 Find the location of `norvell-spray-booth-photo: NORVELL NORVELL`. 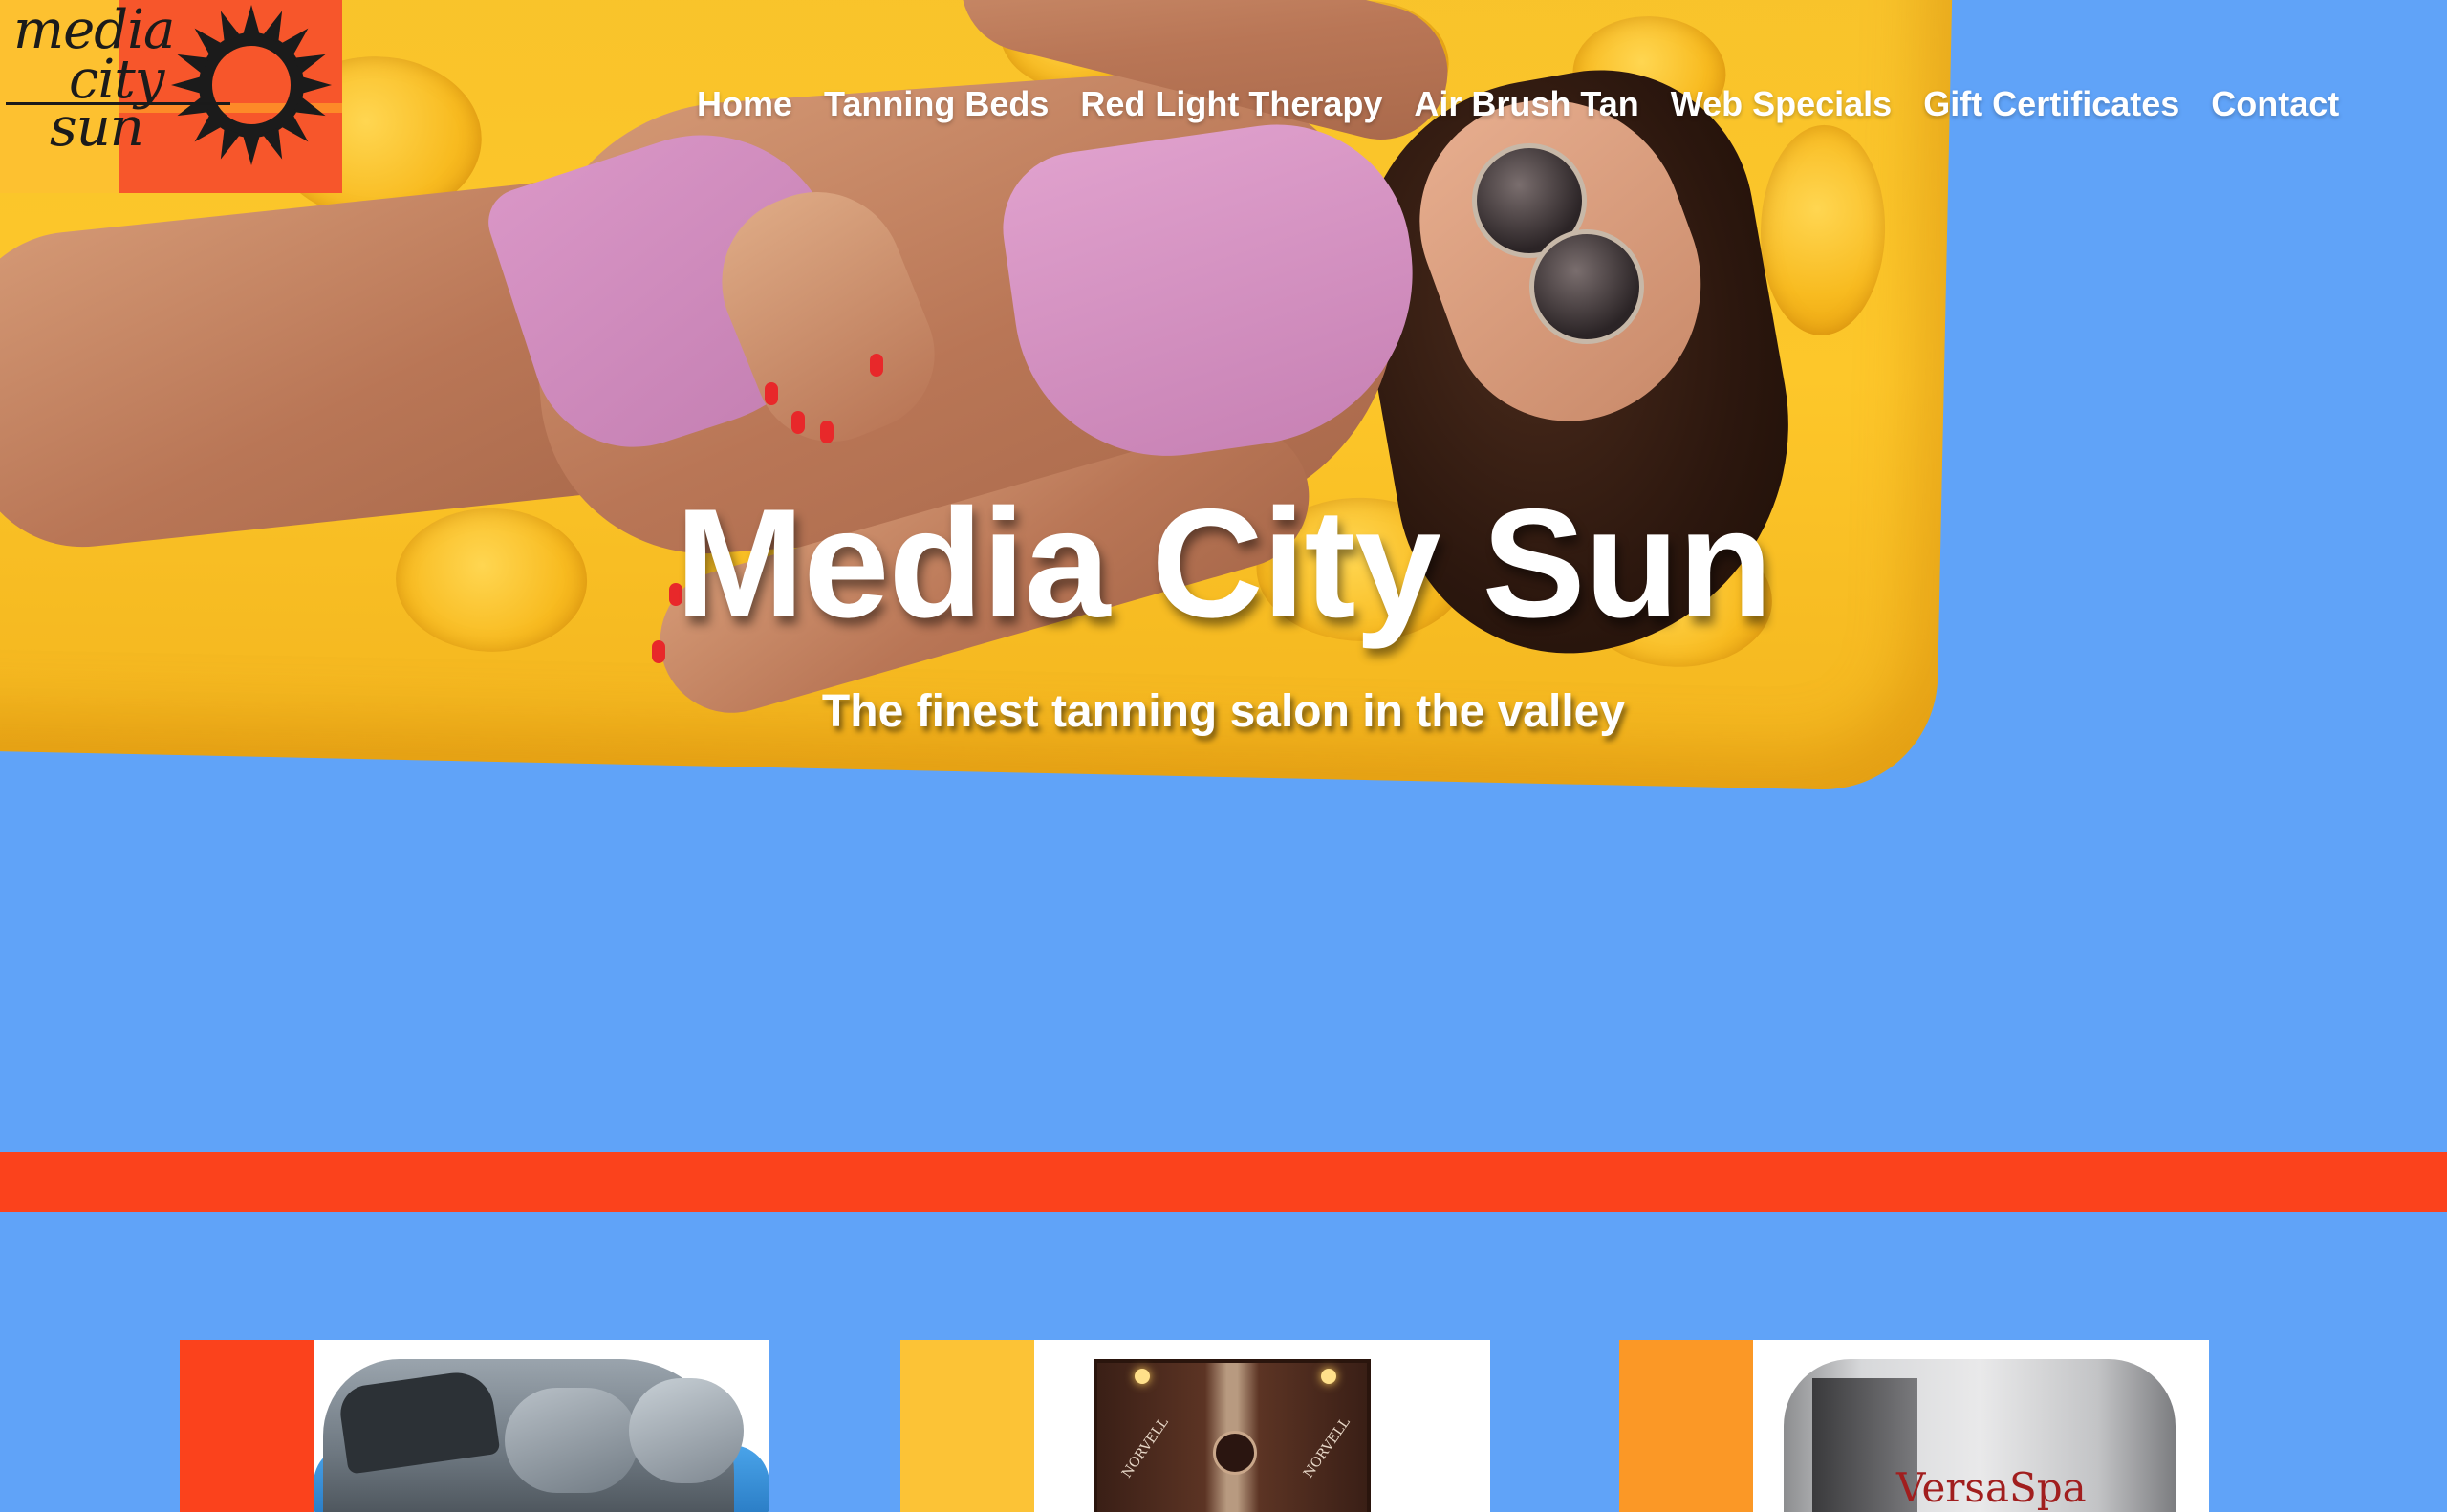

norvell-spray-booth-photo: NORVELL NORVELL is located at coordinates (1262, 1426).